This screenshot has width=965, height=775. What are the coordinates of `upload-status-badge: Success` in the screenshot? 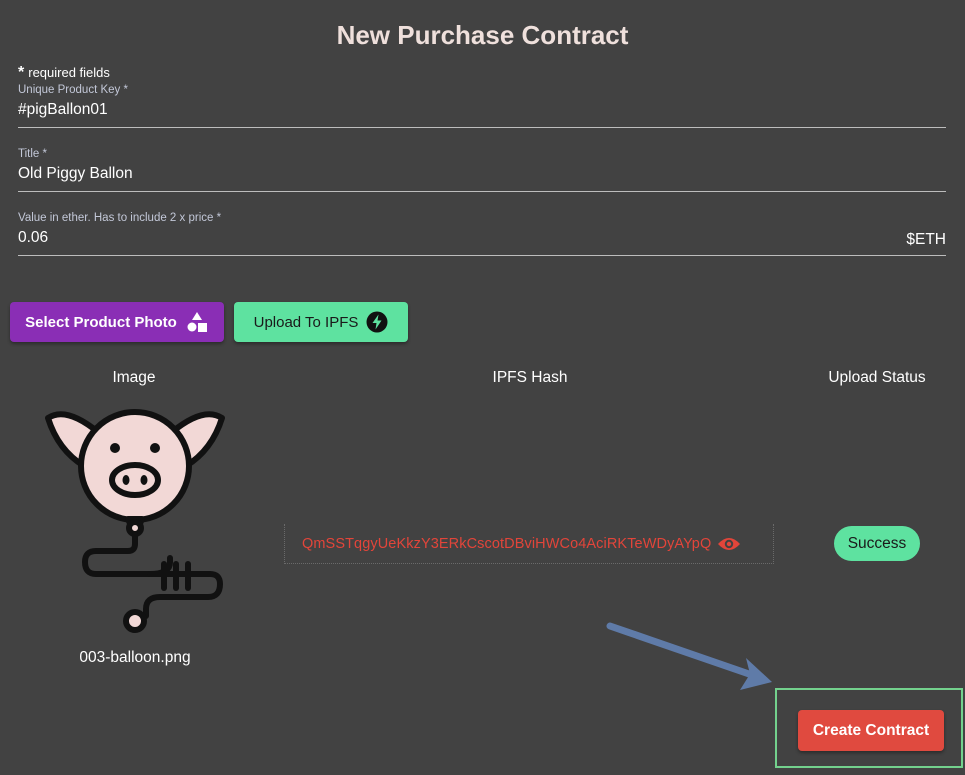 It's located at (877, 543).